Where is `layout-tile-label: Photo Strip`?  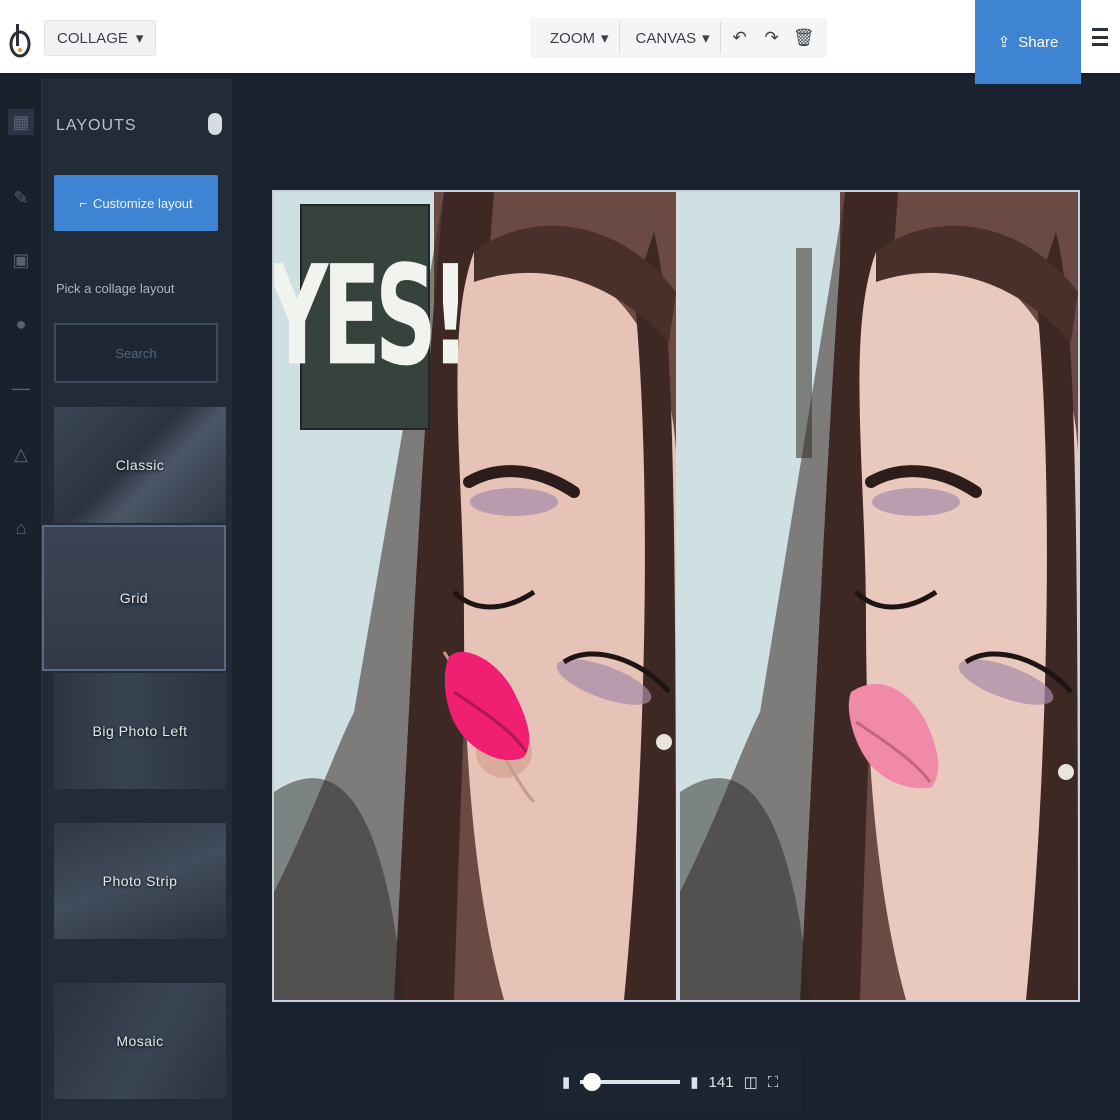 layout-tile-label: Photo Strip is located at coordinates (140, 881).